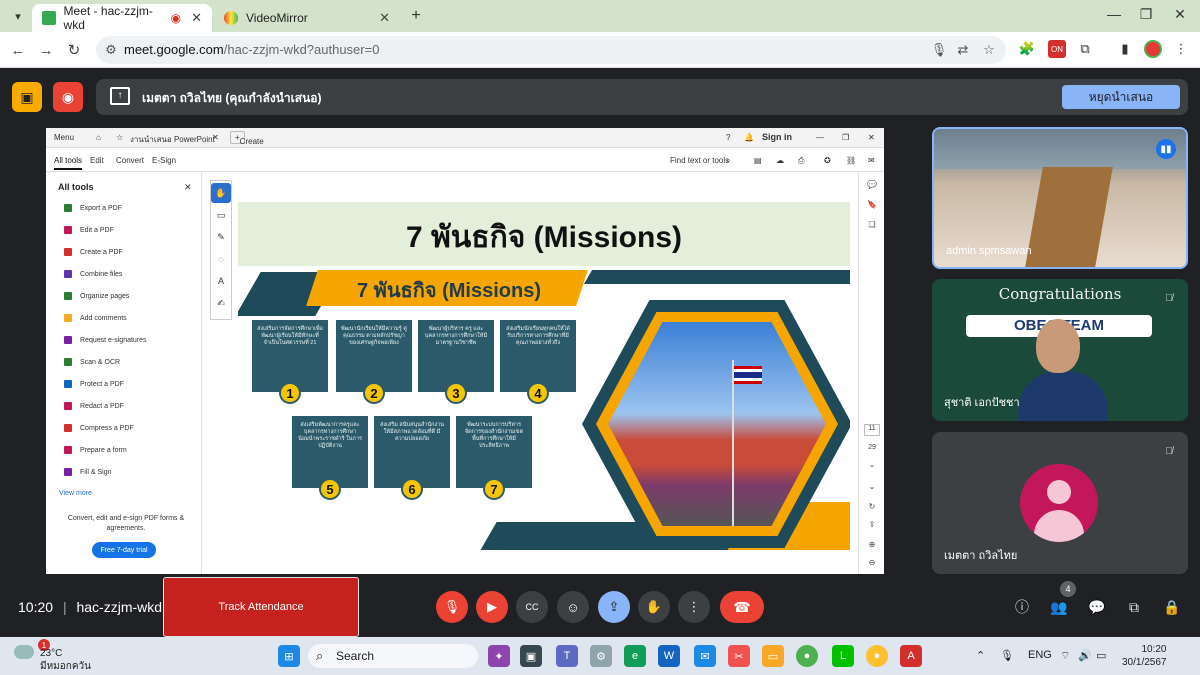  What do you see at coordinates (939, 50) in the screenshot?
I see `microphone-icon: 🎙` at bounding box center [939, 50].